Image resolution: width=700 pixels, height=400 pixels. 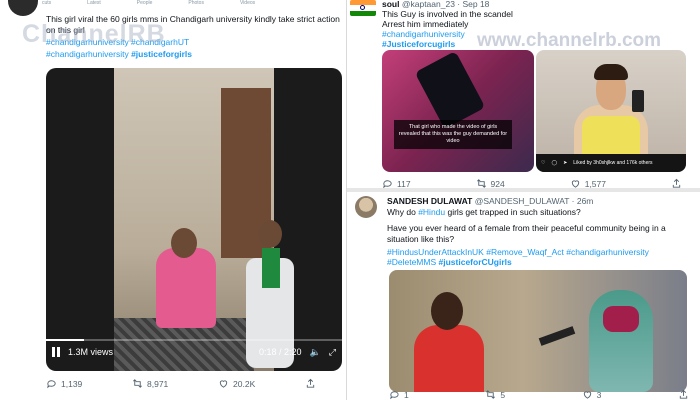 I want to click on watermark: ChannelRB, so click(x=94, y=34).